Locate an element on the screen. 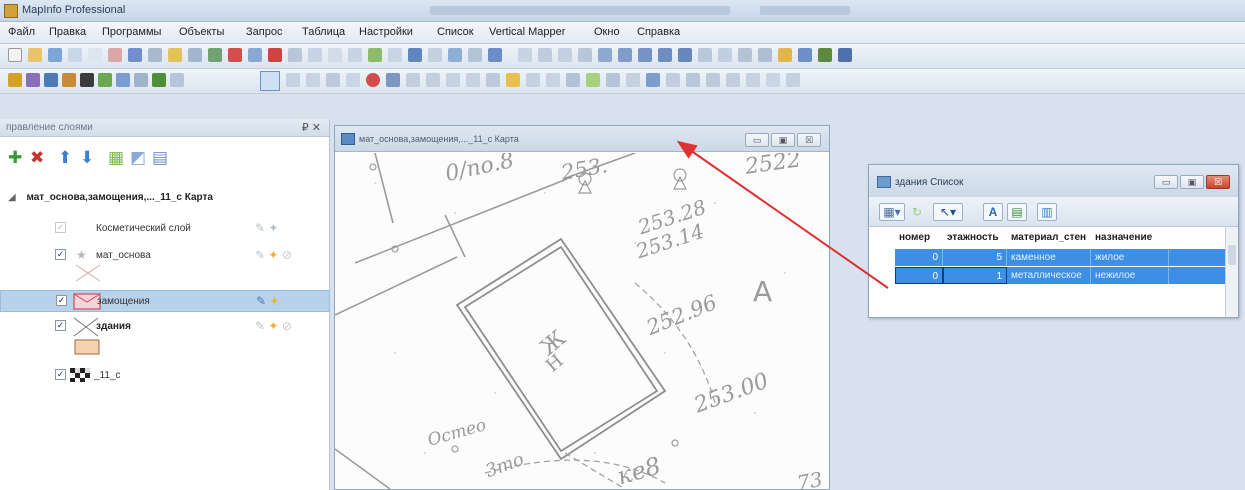 Image resolution: width=1245 pixels, height=490 pixels. graph-select-icon is located at coordinates (393, 80).